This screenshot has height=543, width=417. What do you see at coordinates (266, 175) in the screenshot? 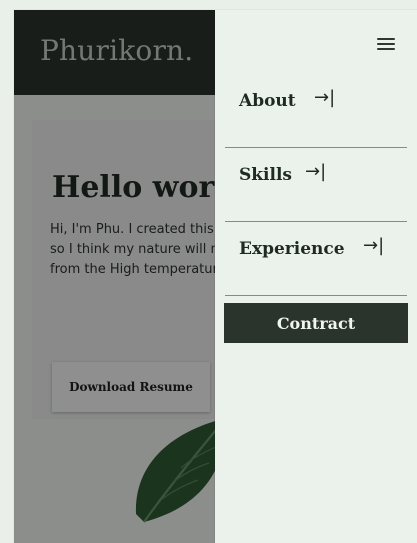
I see `nav-item-label: Skills` at bounding box center [266, 175].